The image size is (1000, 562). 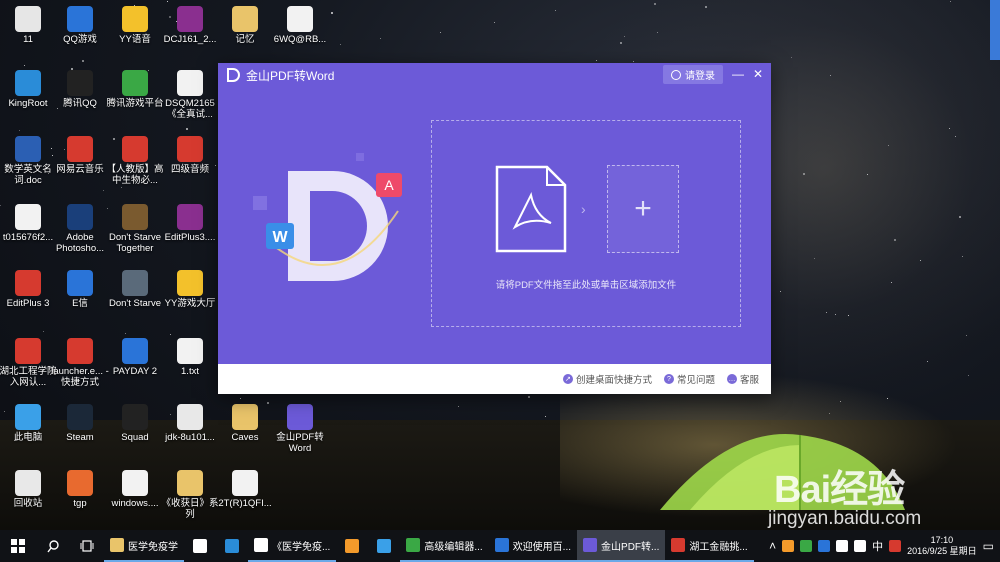 What do you see at coordinates (80, 155) in the screenshot?
I see `desktop-icon: 网易云音乐` at bounding box center [80, 155].